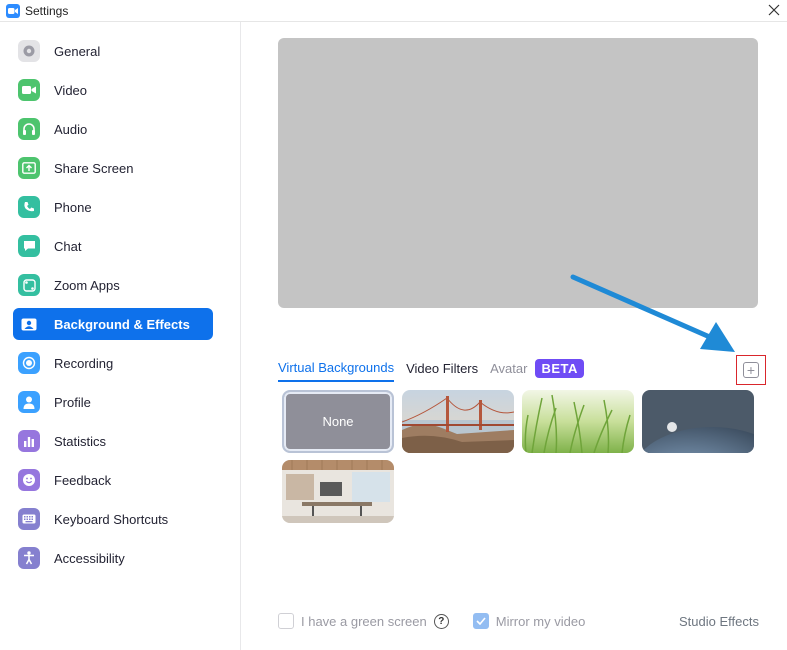 This screenshot has height=650, width=787. What do you see at coordinates (83, 480) in the screenshot?
I see `sidebar-item-label: Feedback` at bounding box center [83, 480].